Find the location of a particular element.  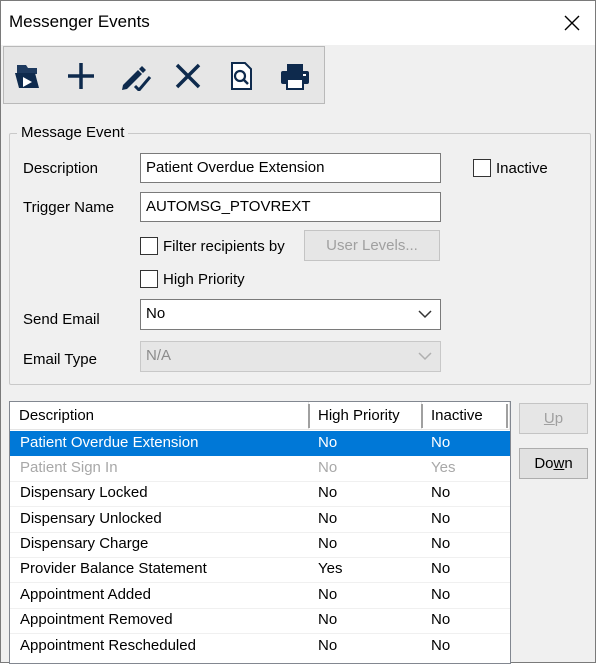

filter-recipients-checkbox-box is located at coordinates (149, 246).